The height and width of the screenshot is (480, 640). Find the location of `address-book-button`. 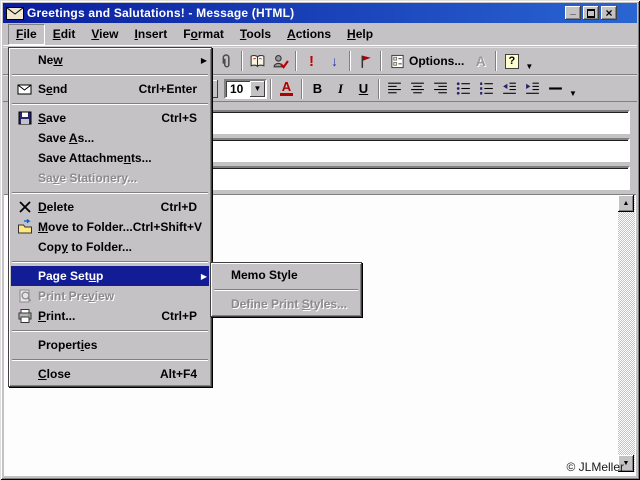

address-book-button is located at coordinates (257, 61).